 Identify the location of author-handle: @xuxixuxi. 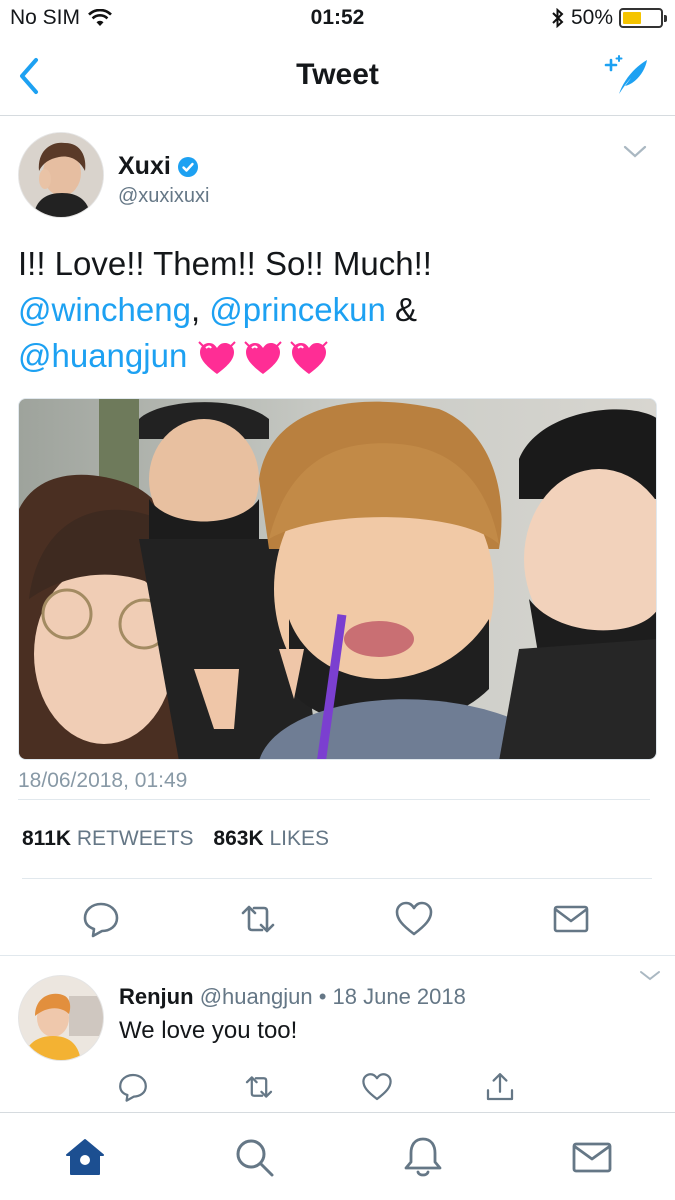
(163, 196).